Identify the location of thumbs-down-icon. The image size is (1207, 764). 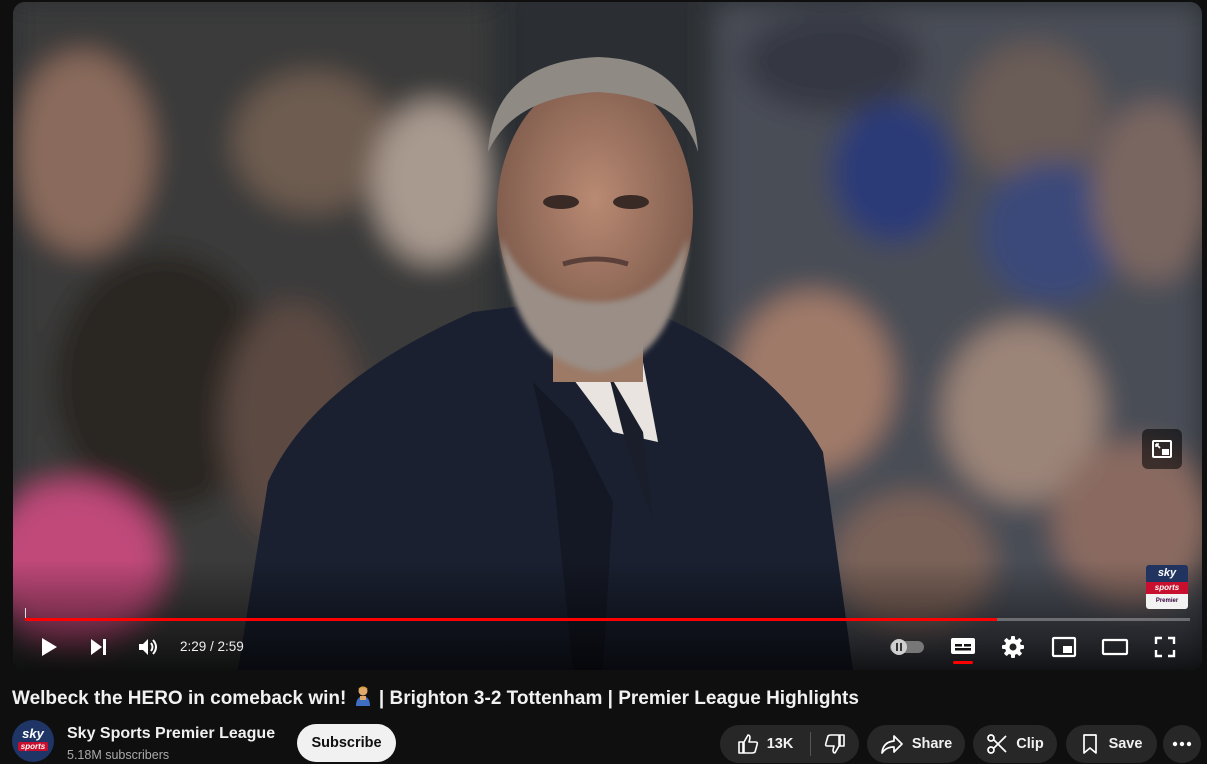
(834, 744).